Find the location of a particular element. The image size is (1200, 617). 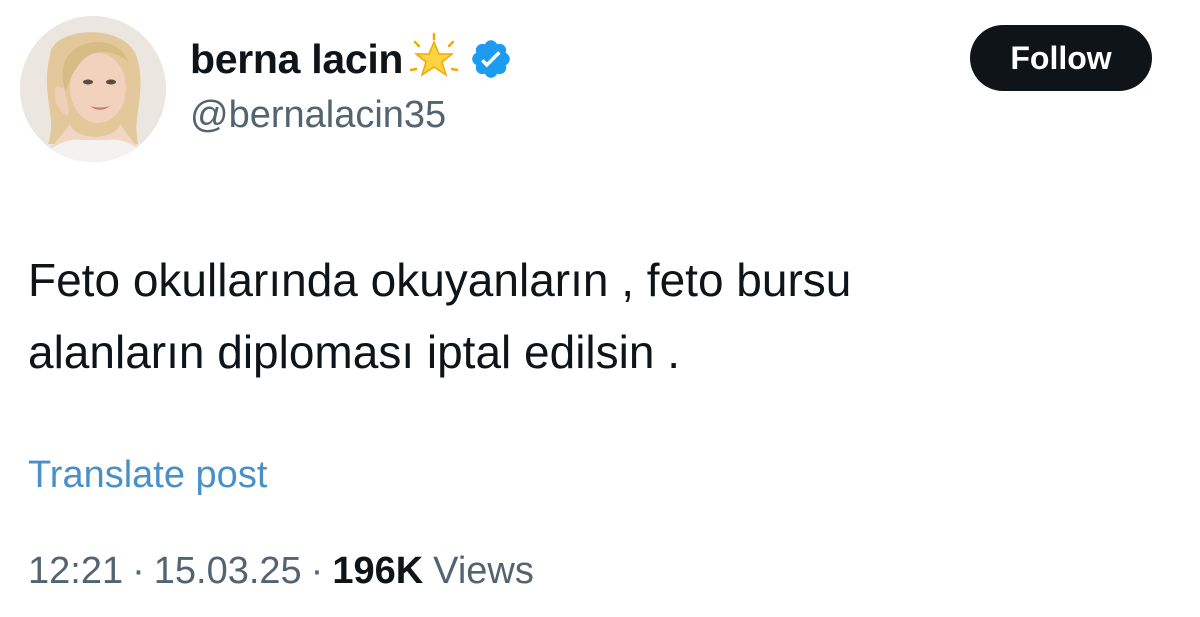

author-handle: @bernalacin35 is located at coordinates (318, 115).